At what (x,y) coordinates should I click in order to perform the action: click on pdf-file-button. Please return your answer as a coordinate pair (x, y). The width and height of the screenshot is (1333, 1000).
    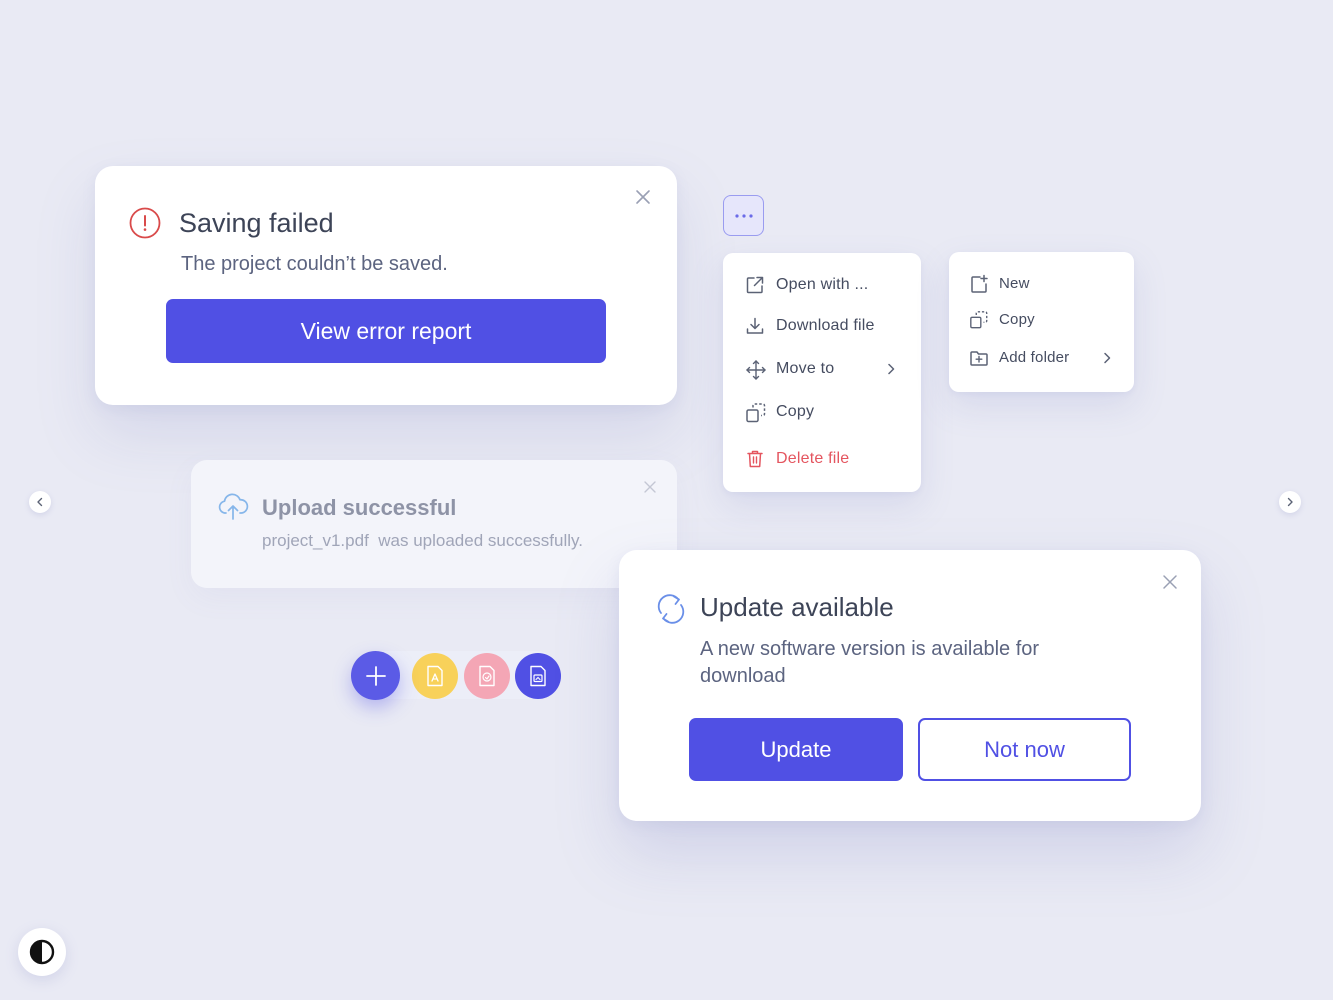
    Looking at the image, I should click on (435, 676).